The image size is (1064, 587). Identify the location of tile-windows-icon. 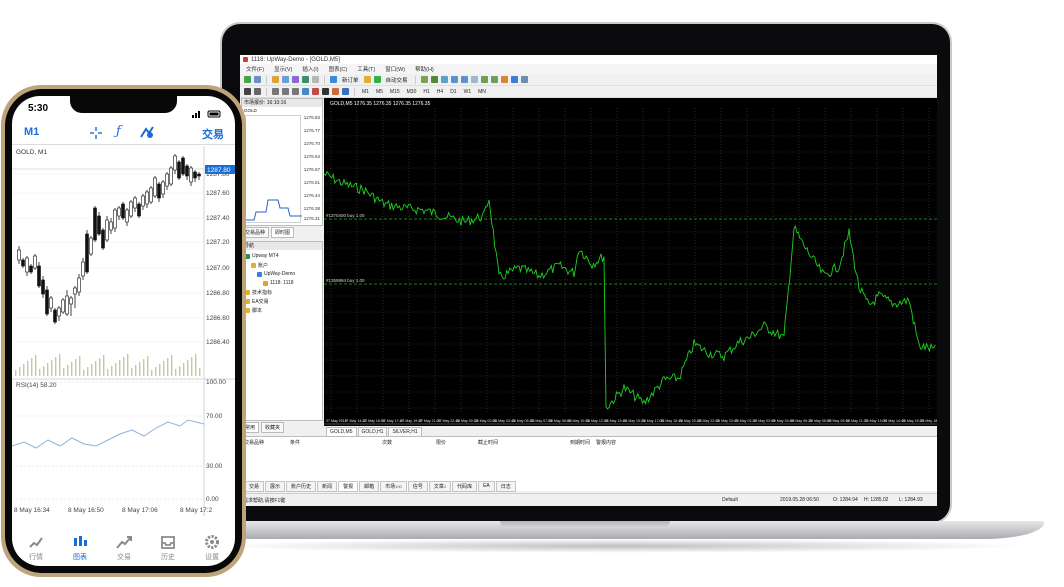
(474, 79).